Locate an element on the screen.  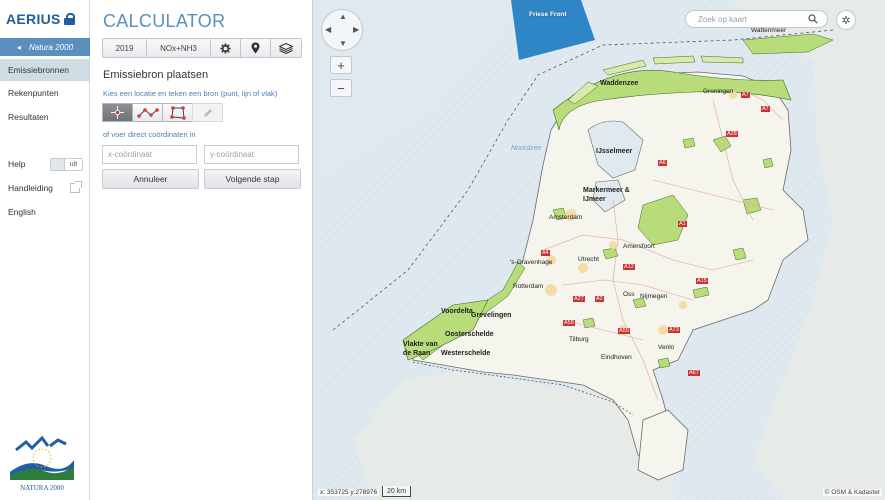
calculator-toolbar: 2019 NOx+NH3 is located at coordinates (202, 48).